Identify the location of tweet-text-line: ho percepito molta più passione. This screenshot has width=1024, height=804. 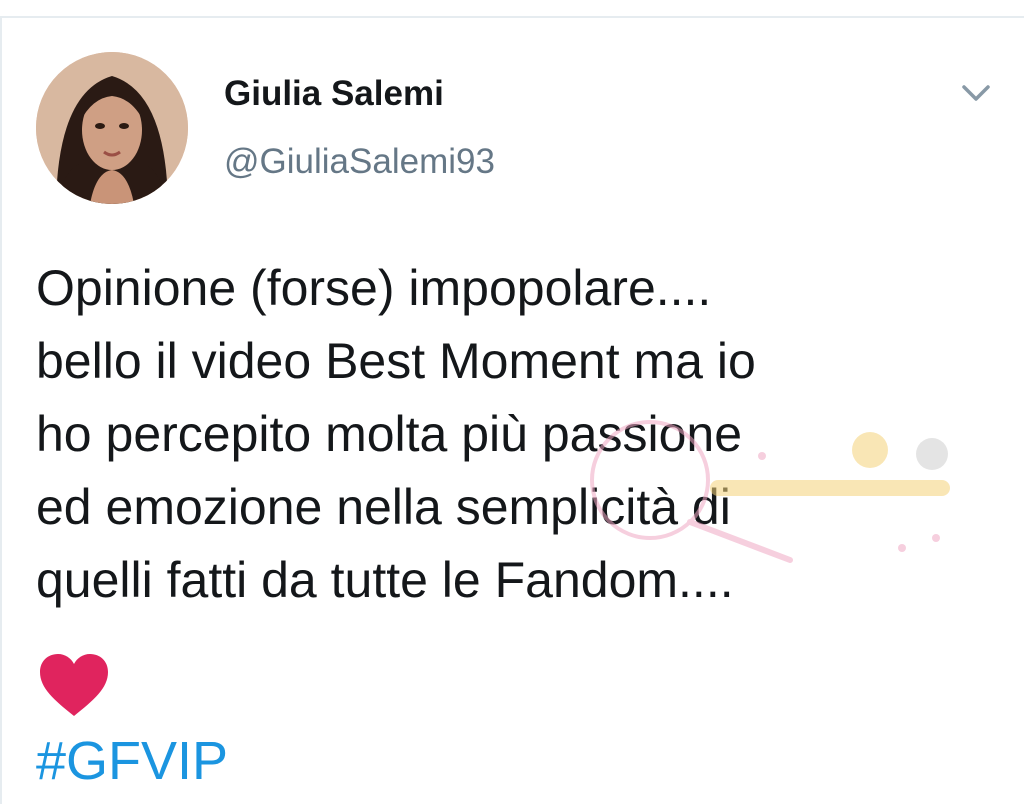
(389, 434).